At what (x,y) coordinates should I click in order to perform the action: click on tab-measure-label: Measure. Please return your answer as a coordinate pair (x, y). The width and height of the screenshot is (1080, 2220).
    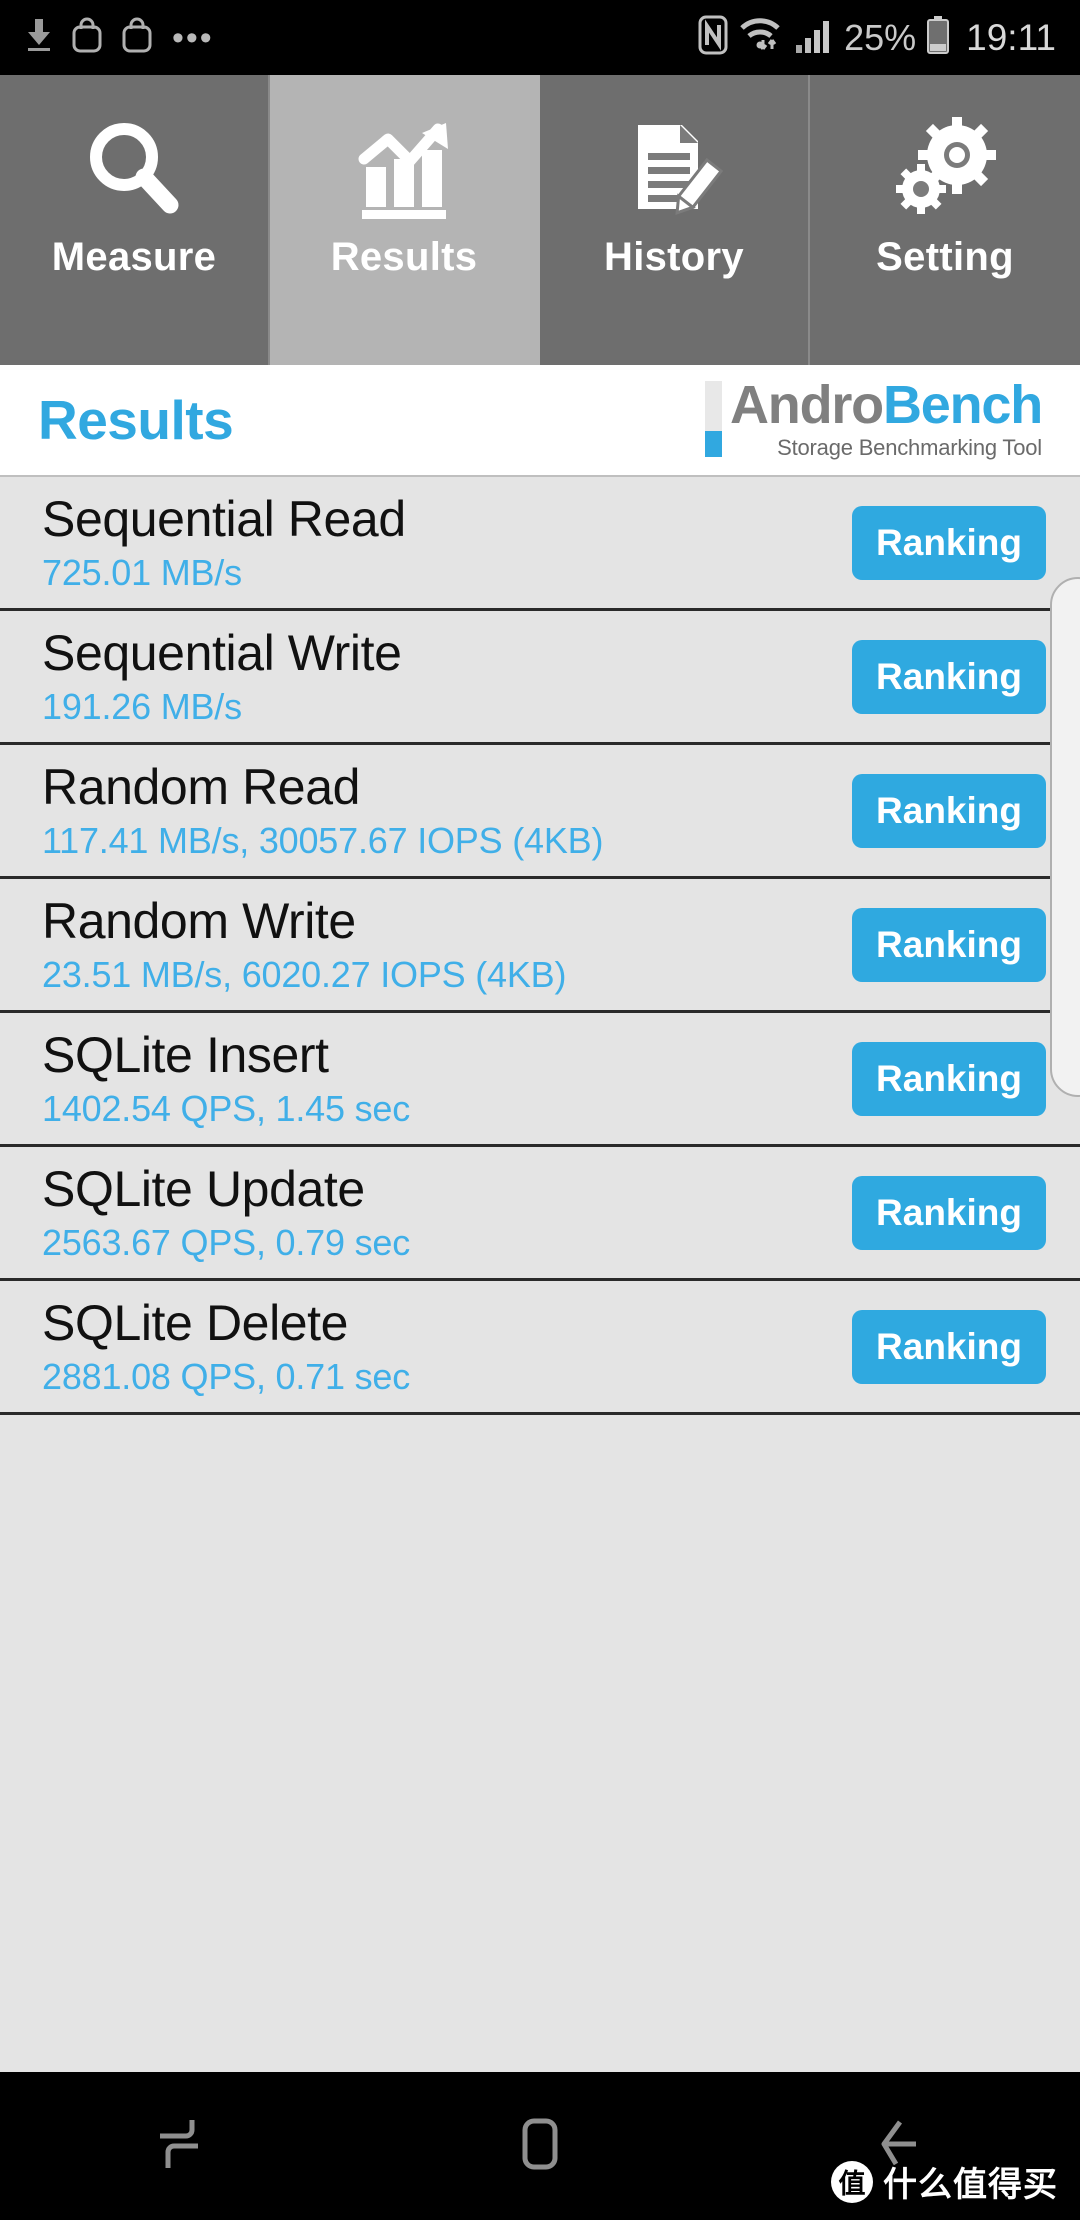
    Looking at the image, I should click on (134, 257).